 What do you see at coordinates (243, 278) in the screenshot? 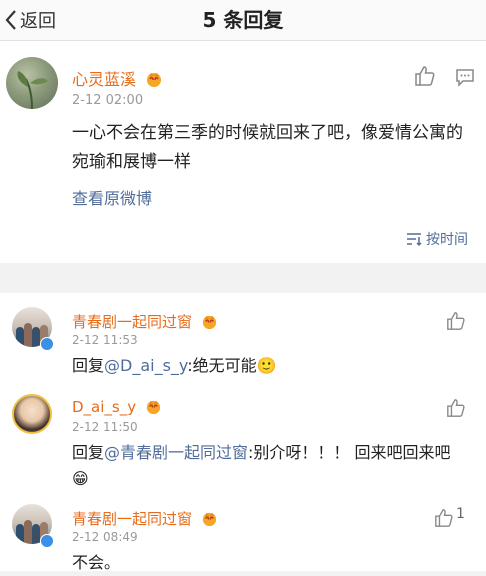
I see `section-divider` at bounding box center [243, 278].